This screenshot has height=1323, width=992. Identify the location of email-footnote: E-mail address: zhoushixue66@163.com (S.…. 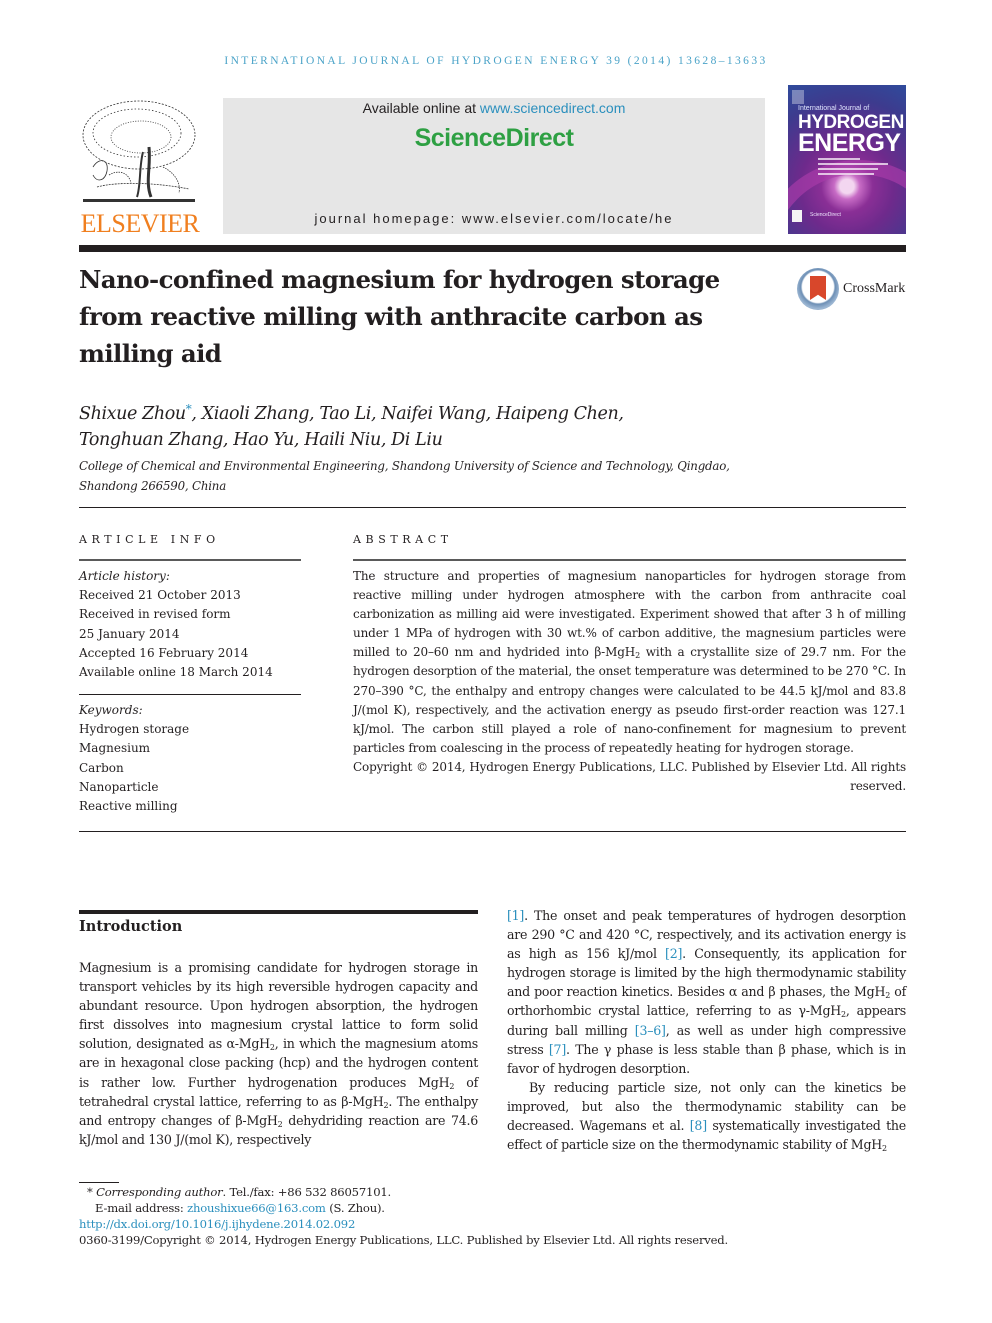
(459, 1208).